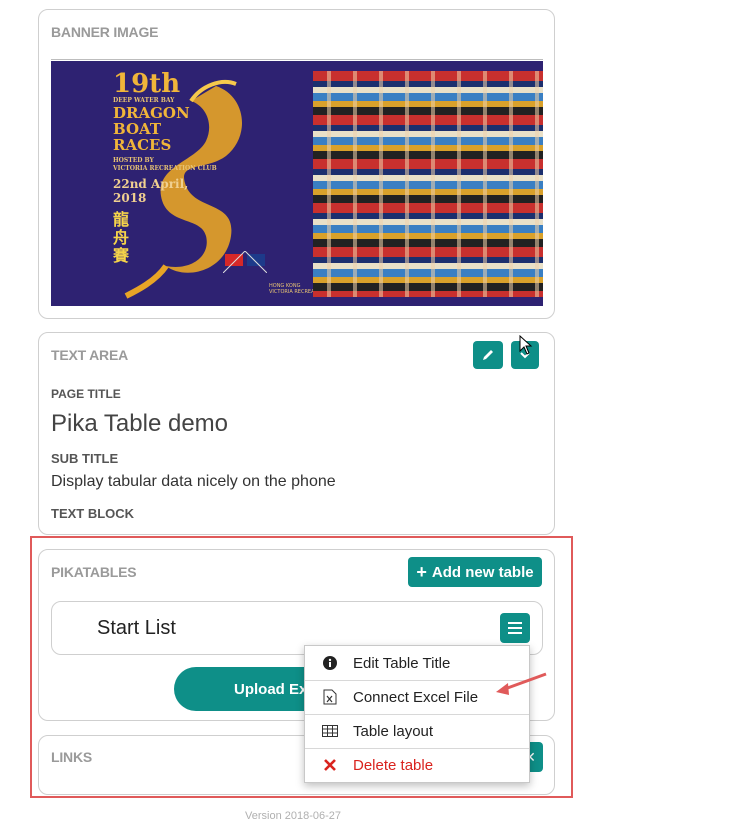  Describe the element at coordinates (105, 32) in the screenshot. I see `banner-image-label: BANNER IMAGE` at that location.